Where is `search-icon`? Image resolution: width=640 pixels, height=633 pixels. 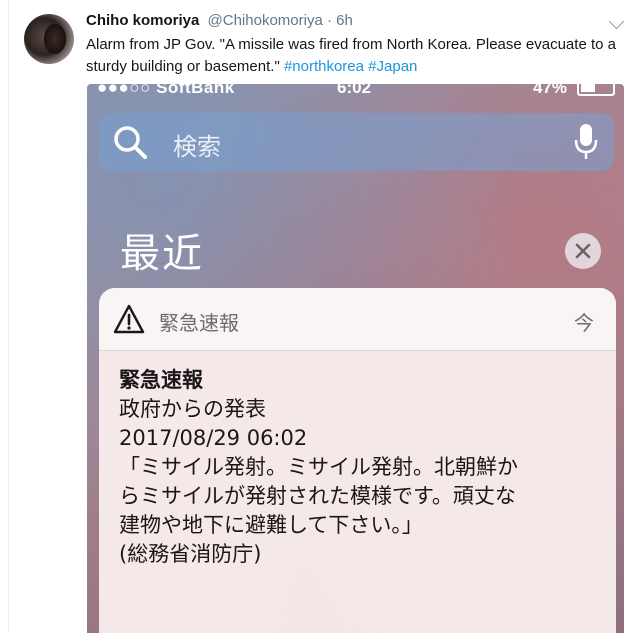
search-icon is located at coordinates (130, 142).